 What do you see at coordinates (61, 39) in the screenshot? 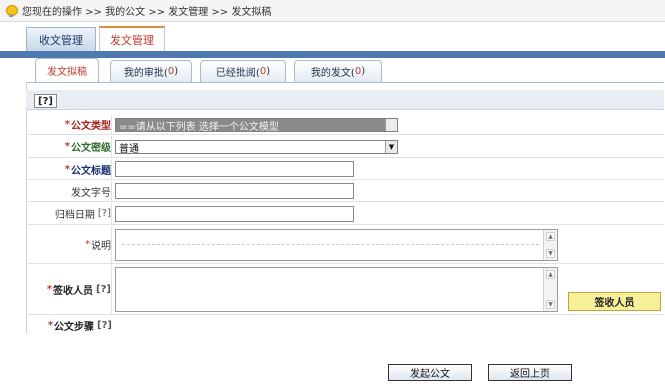
I see `tab-receive-docs: 收文管理` at bounding box center [61, 39].